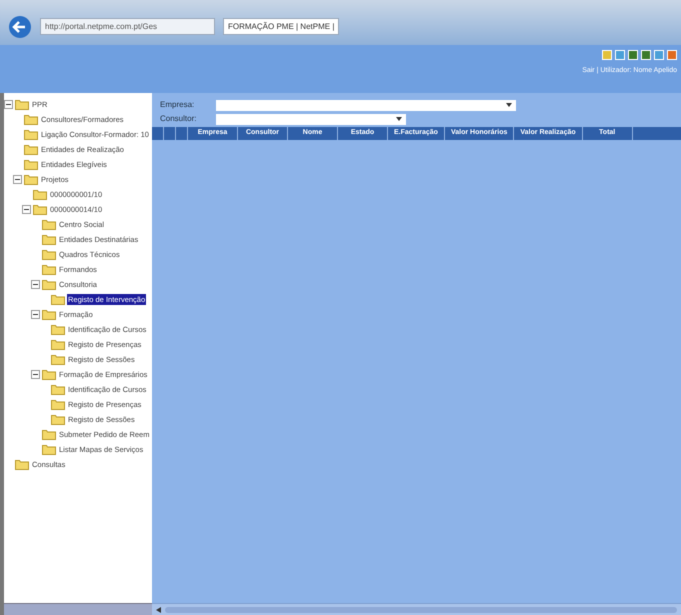 This screenshot has height=615, width=681. What do you see at coordinates (281, 26) in the screenshot?
I see `browser-tab: FORMAÇÃO PME | NetPME |` at bounding box center [281, 26].